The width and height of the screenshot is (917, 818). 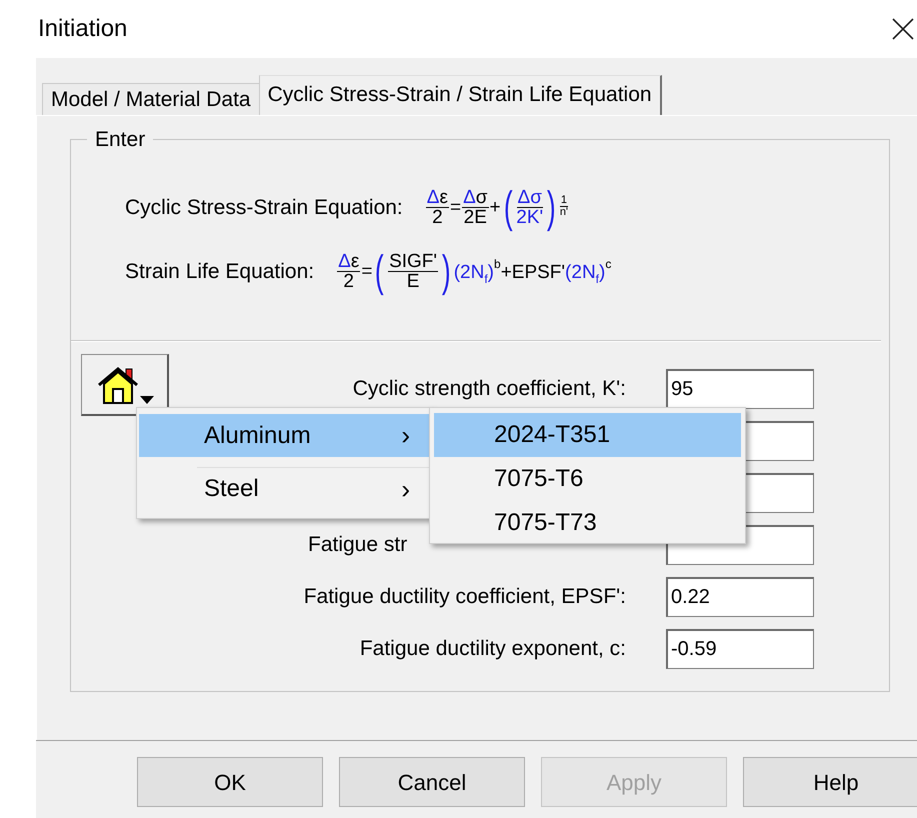 What do you see at coordinates (432, 782) in the screenshot?
I see `dialog-button: Cancel` at bounding box center [432, 782].